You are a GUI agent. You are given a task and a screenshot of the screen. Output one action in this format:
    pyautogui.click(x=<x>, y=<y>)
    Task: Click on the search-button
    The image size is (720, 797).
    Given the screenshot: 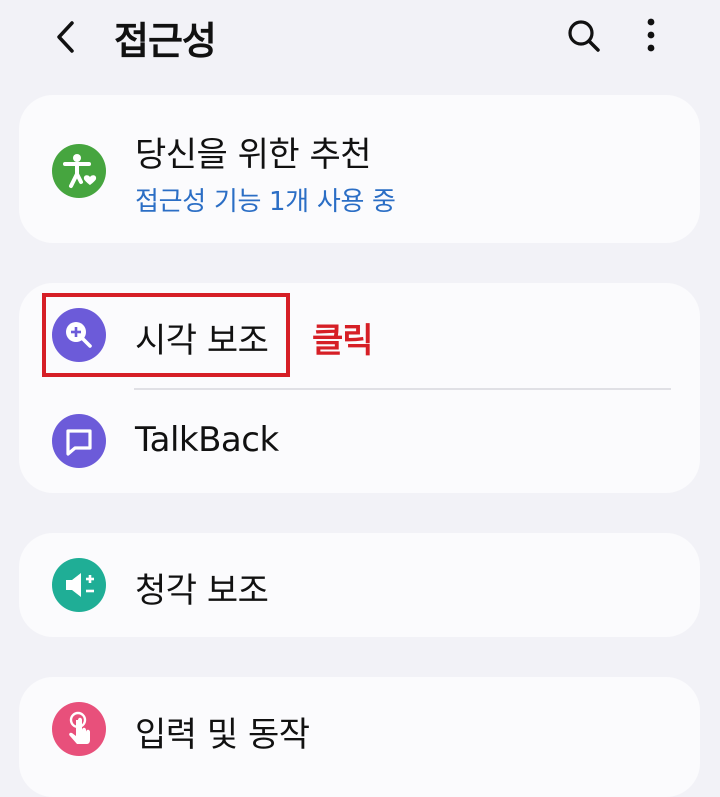 What is the action you would take?
    pyautogui.click(x=584, y=36)
    